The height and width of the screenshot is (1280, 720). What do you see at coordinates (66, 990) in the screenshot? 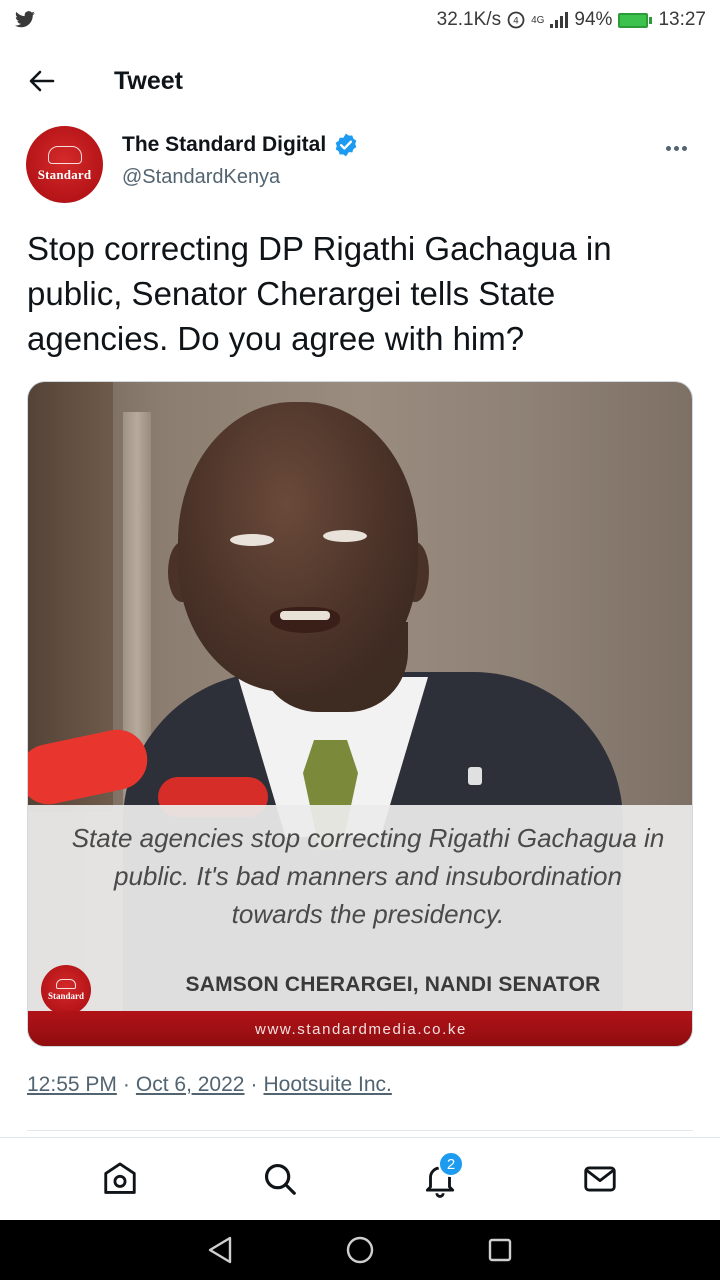
I see `standard-logo: Standard` at bounding box center [66, 990].